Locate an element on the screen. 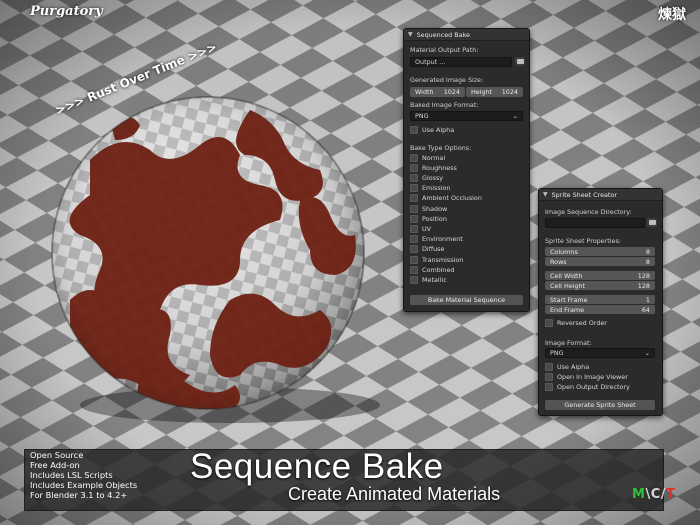 The image size is (700, 525). kanji-logo: 煉獄 is located at coordinates (672, 15).